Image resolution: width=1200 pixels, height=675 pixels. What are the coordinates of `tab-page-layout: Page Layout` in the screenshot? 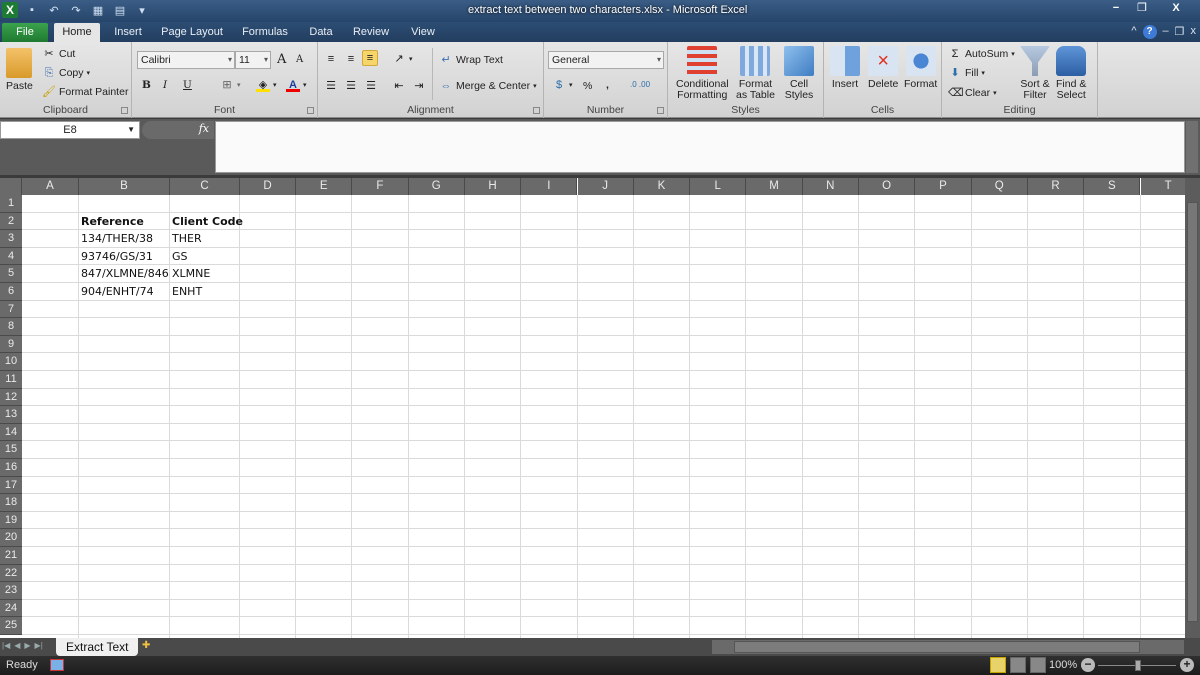 It's located at (192, 32).